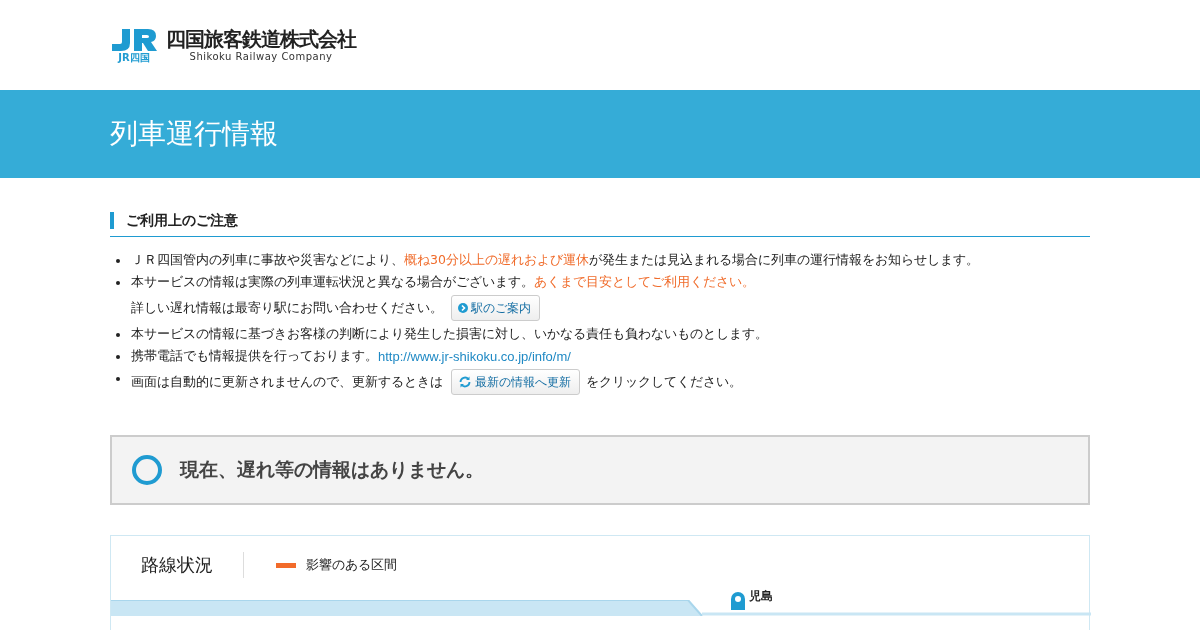  Describe the element at coordinates (134, 58) in the screenshot. I see `logo-caption: JR四国` at that location.